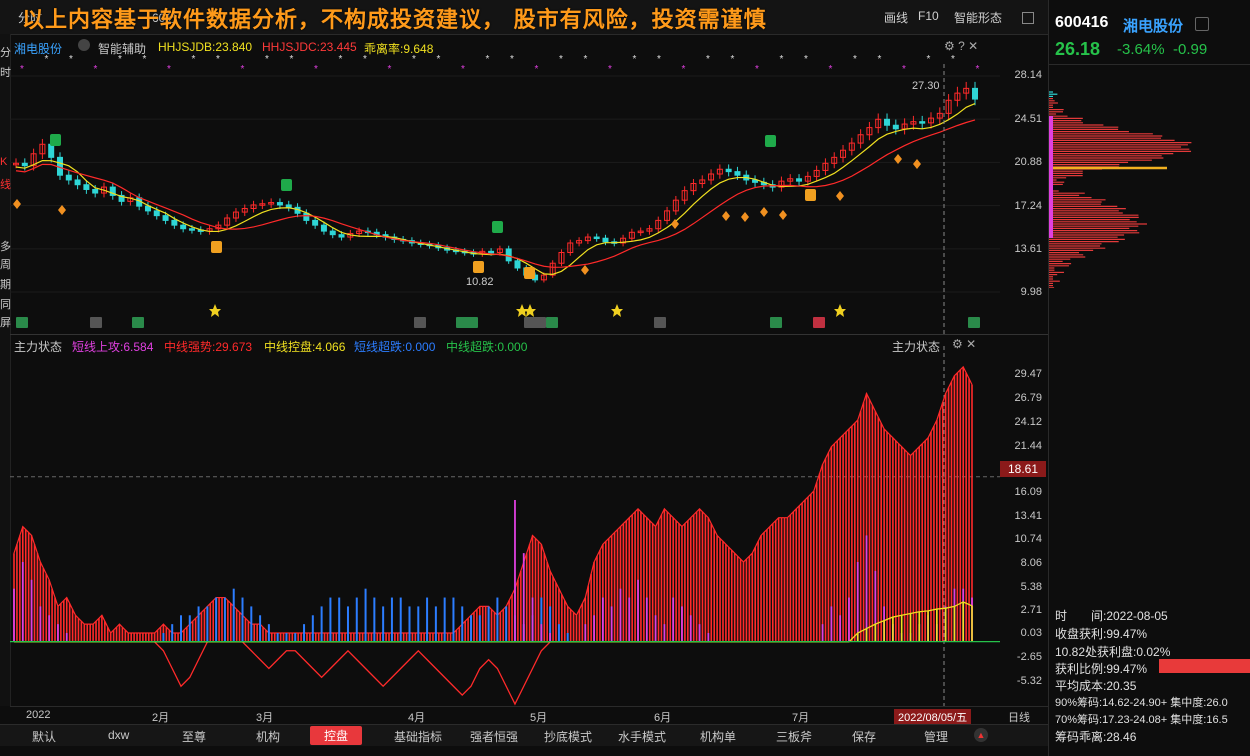  I want to click on tab-kongpan: 控盘, so click(336, 735).